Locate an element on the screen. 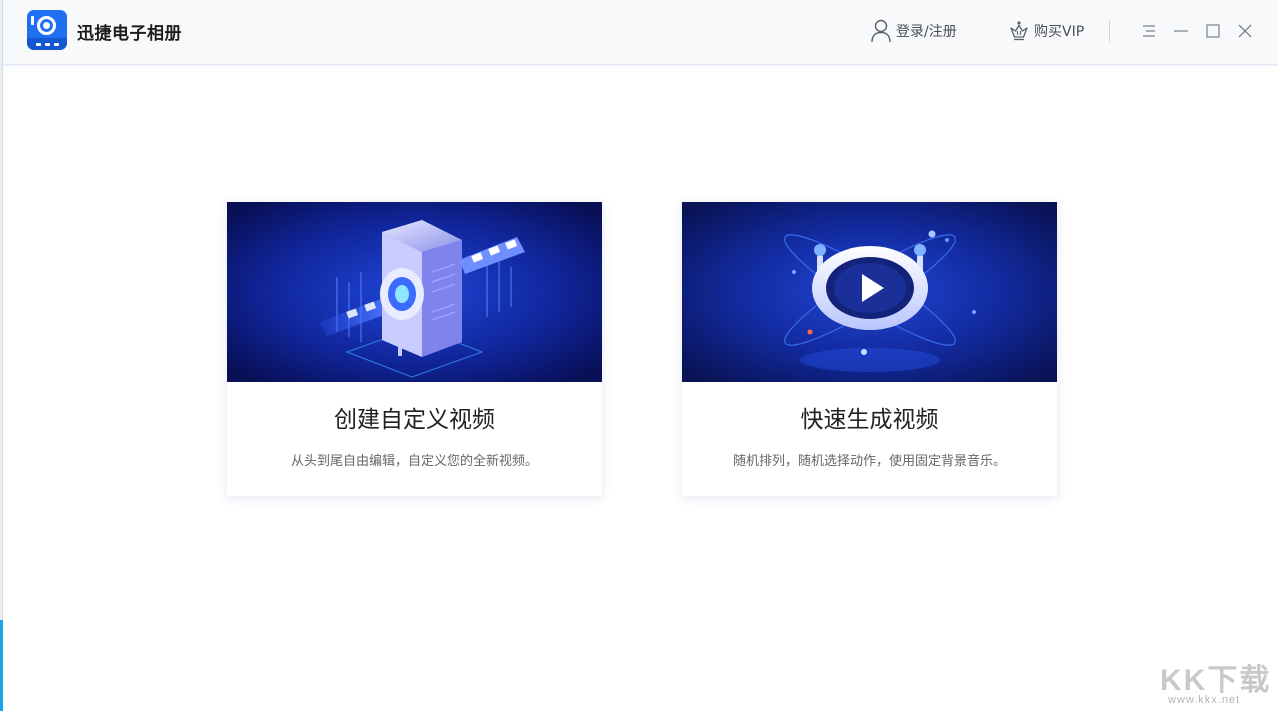 This screenshot has width=1278, height=711. menu-icon is located at coordinates (1149, 31).